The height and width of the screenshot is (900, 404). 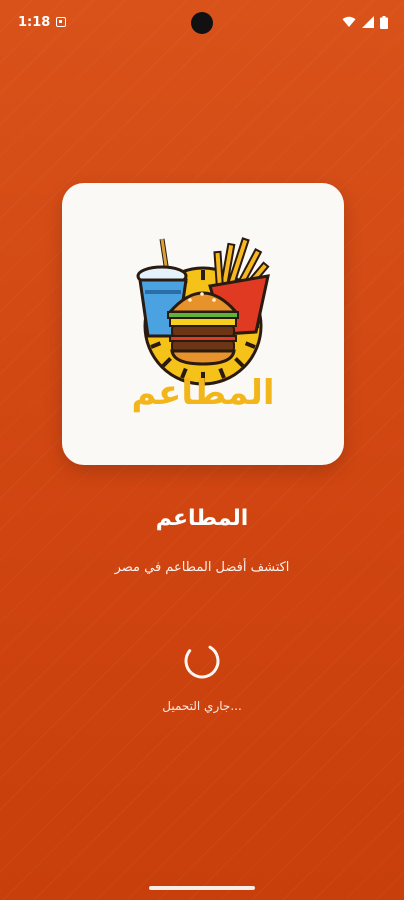 I want to click on app-subtitle: اكتشف أفضل المطاعم في مصر, so click(x=202, y=567).